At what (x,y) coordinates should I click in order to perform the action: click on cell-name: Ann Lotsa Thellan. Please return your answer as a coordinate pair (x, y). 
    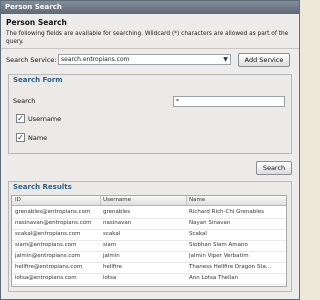
    Looking at the image, I should click on (214, 278).